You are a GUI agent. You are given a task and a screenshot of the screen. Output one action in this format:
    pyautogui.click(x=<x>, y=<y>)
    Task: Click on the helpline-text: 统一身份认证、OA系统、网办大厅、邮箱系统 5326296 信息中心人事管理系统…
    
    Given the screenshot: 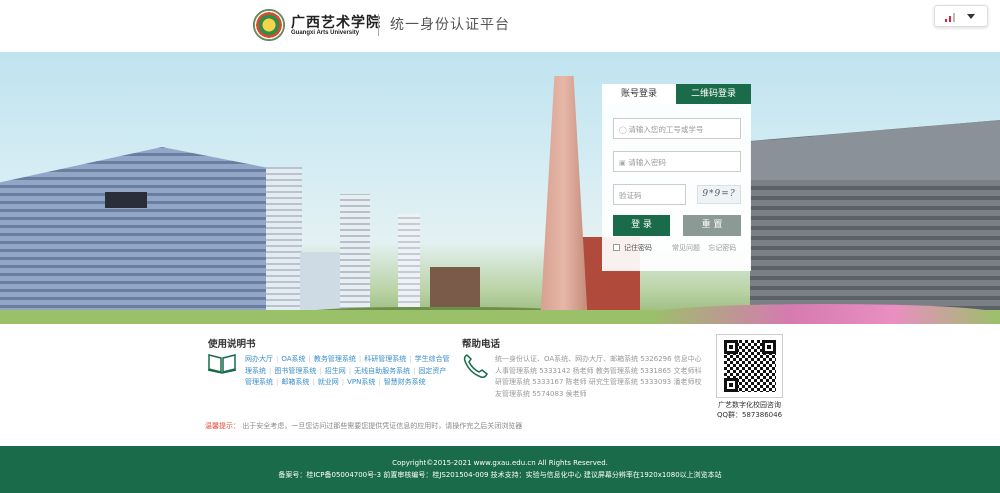 What is the action you would take?
    pyautogui.click(x=598, y=376)
    